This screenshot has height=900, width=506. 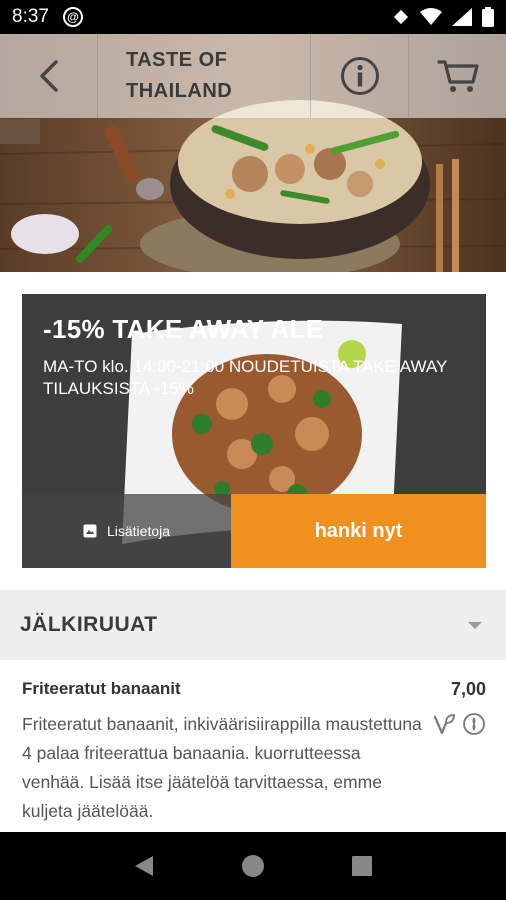 I want to click on page-title: TASTE OF THAILAND, so click(x=179, y=75).